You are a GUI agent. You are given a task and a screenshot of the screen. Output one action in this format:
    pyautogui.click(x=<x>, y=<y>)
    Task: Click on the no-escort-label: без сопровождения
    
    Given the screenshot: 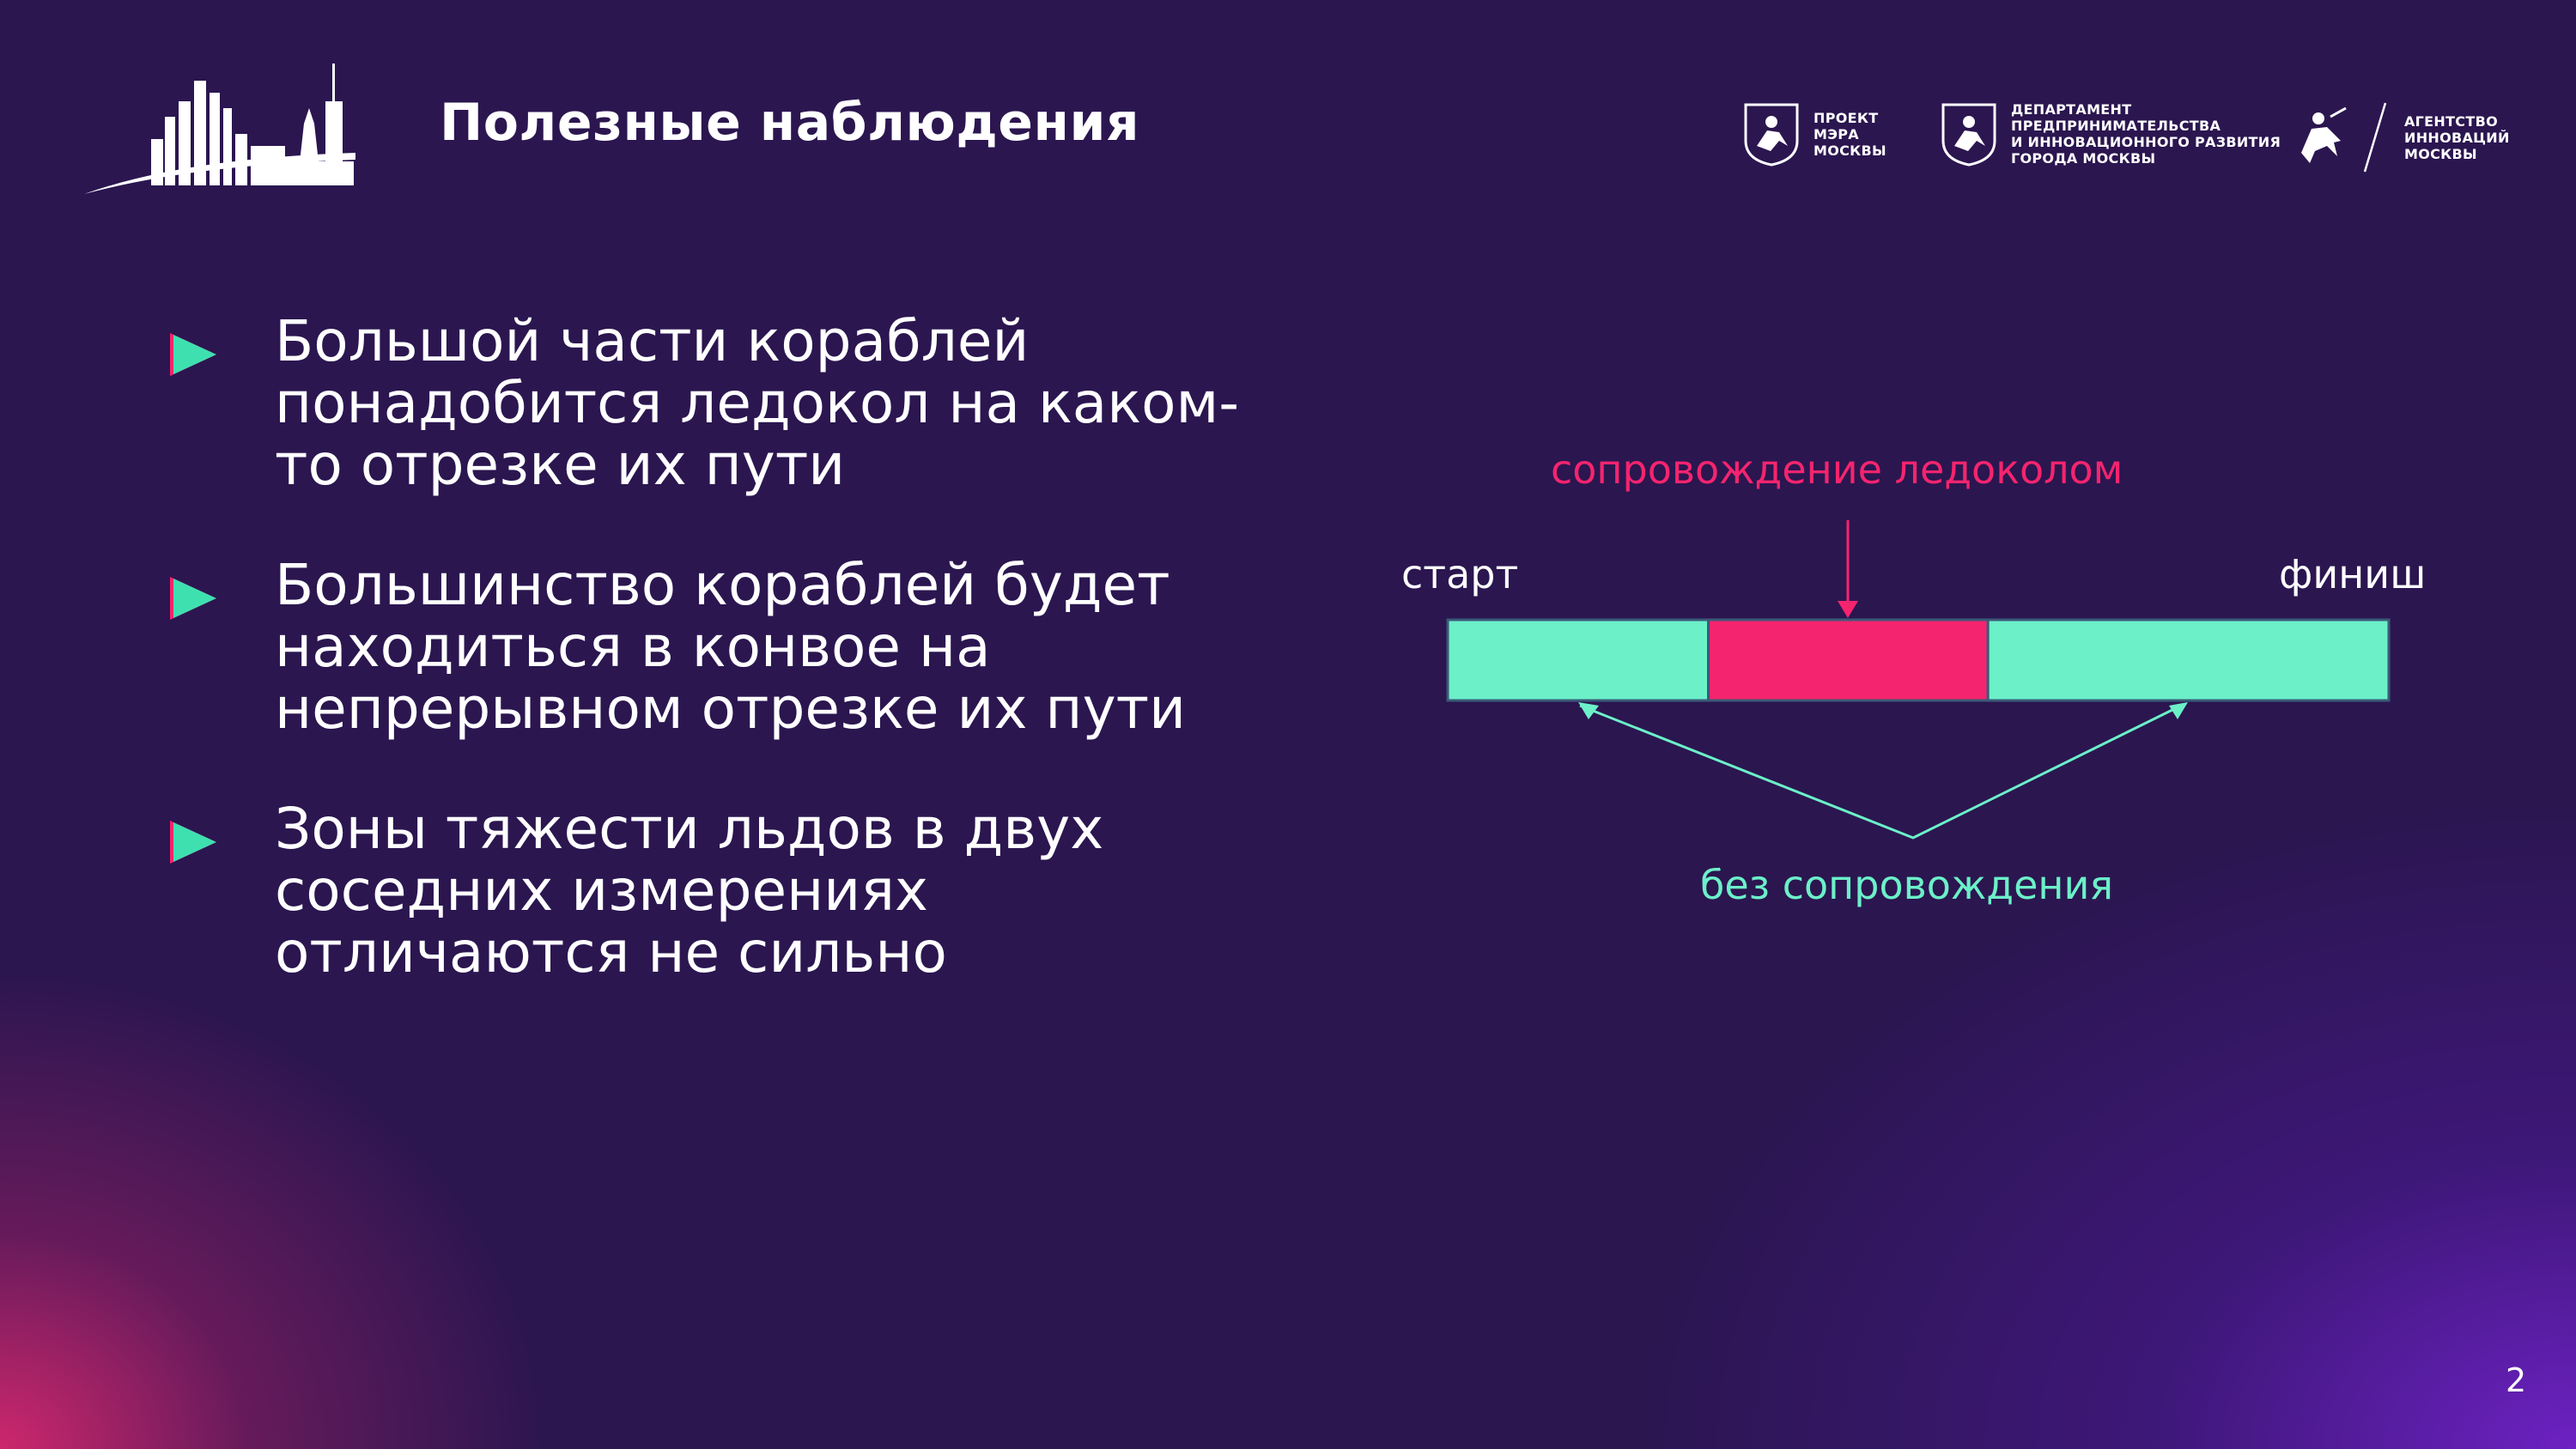 What is the action you would take?
    pyautogui.click(x=1907, y=885)
    